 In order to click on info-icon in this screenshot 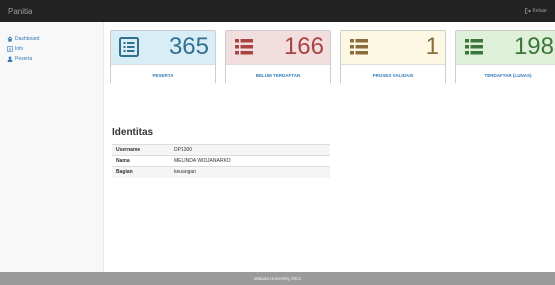, I will do `click(10, 49)`.